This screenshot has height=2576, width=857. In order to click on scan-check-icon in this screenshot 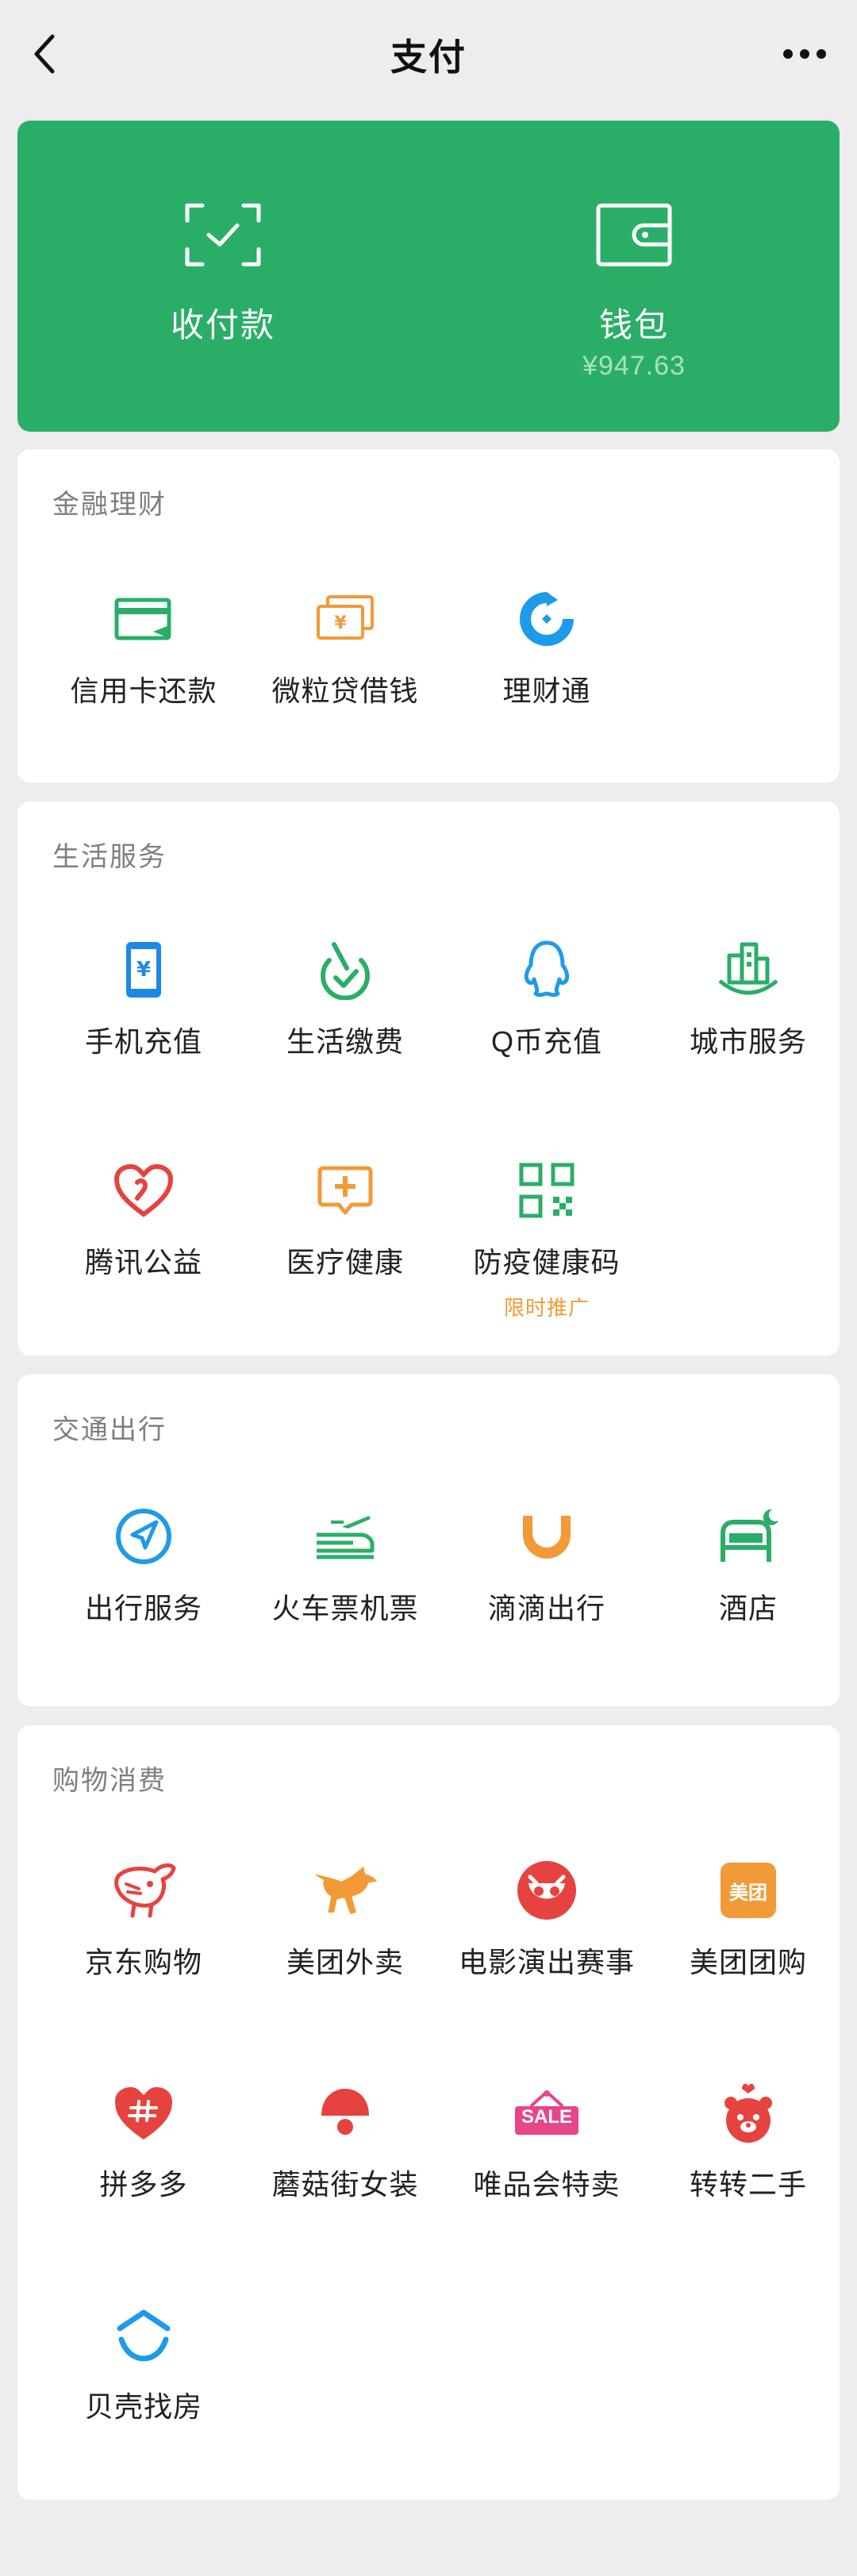, I will do `click(223, 235)`.